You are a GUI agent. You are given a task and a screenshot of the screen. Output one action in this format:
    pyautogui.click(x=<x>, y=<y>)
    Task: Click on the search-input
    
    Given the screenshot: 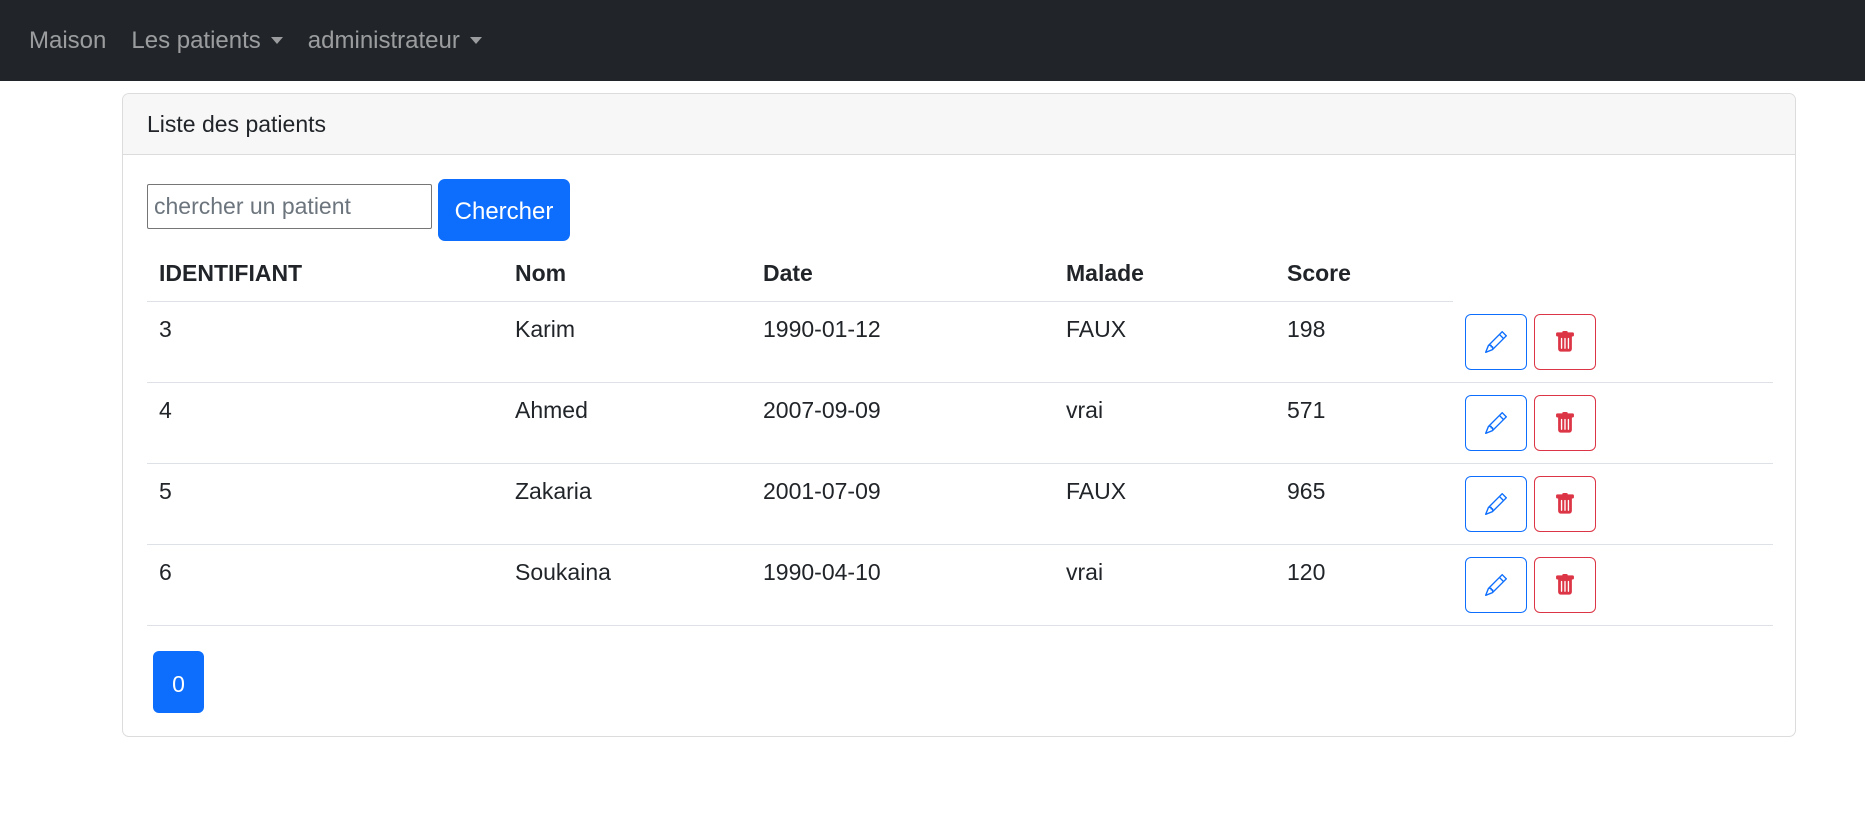 What is the action you would take?
    pyautogui.click(x=289, y=206)
    